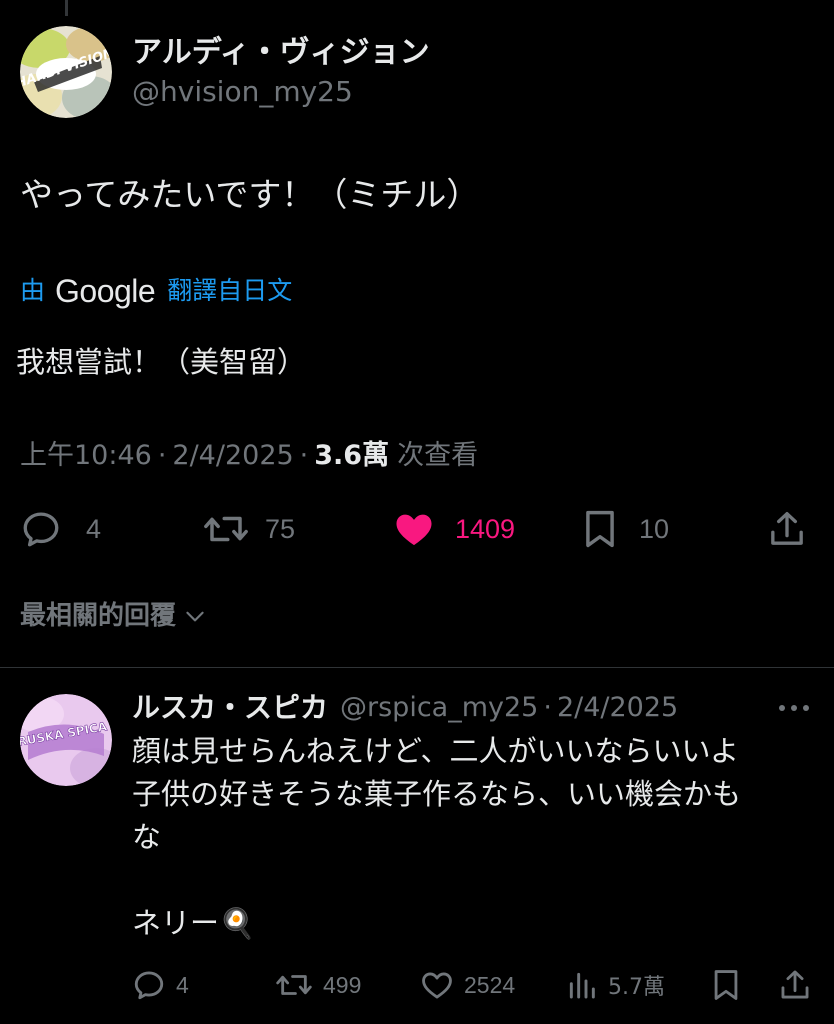  Describe the element at coordinates (435, 751) in the screenshot. I see `reply-text-line: 顔は見せらんねえけど、二人がいいならいいよ` at that location.